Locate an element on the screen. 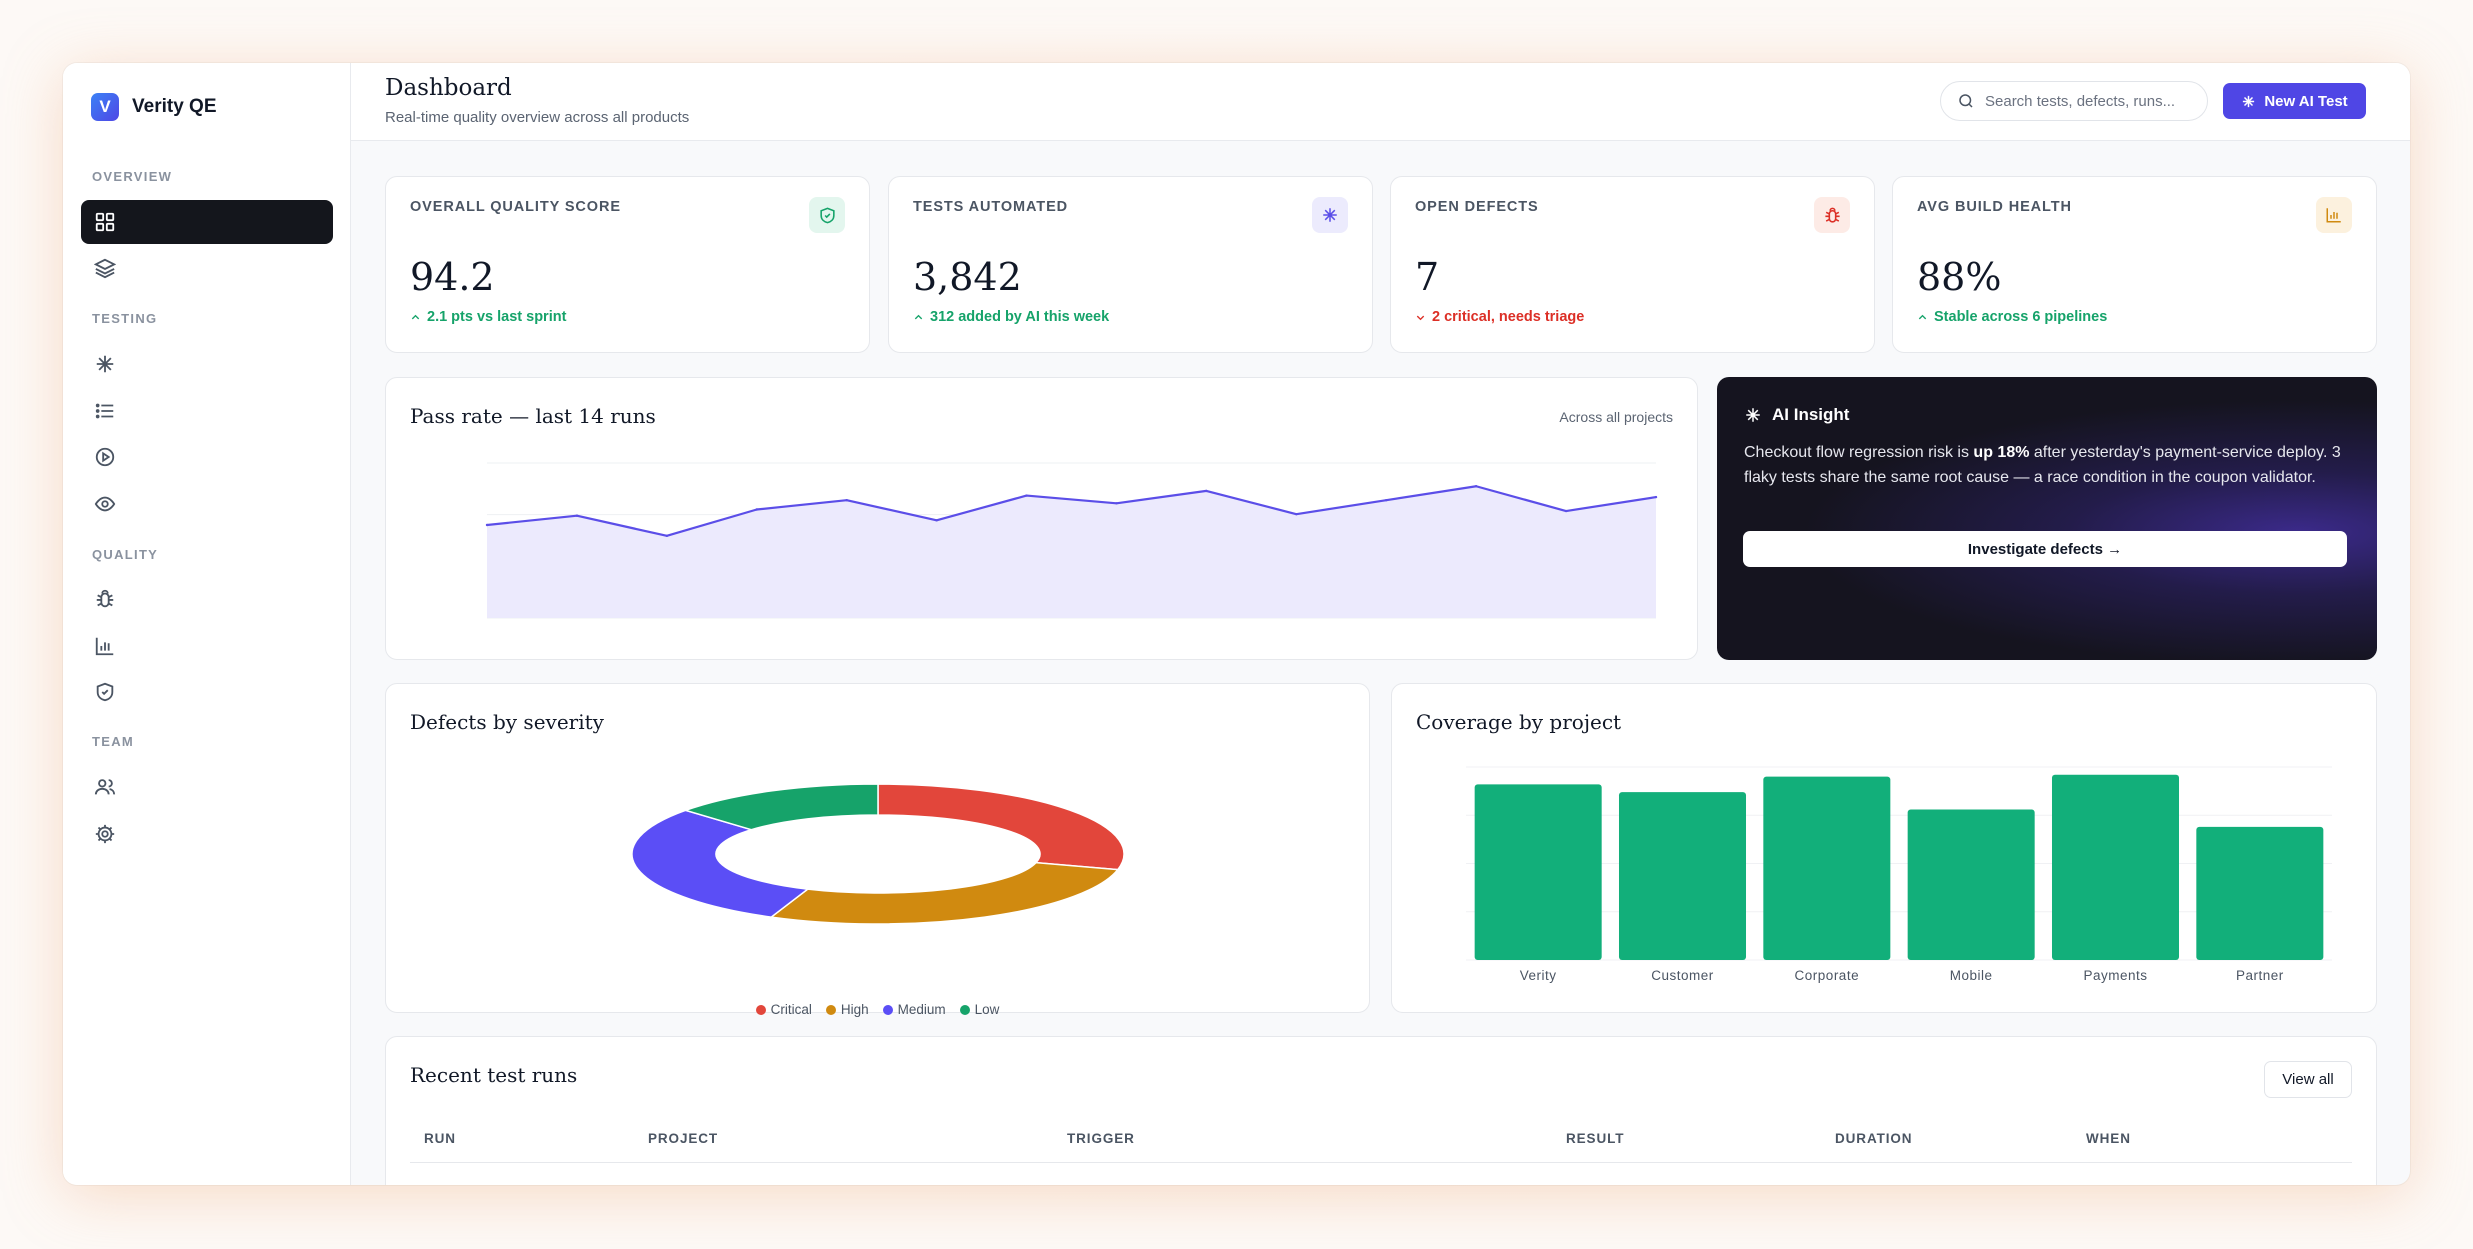 This screenshot has width=2473, height=1249. new-ai-test-button: New AI Test is located at coordinates (2294, 101).